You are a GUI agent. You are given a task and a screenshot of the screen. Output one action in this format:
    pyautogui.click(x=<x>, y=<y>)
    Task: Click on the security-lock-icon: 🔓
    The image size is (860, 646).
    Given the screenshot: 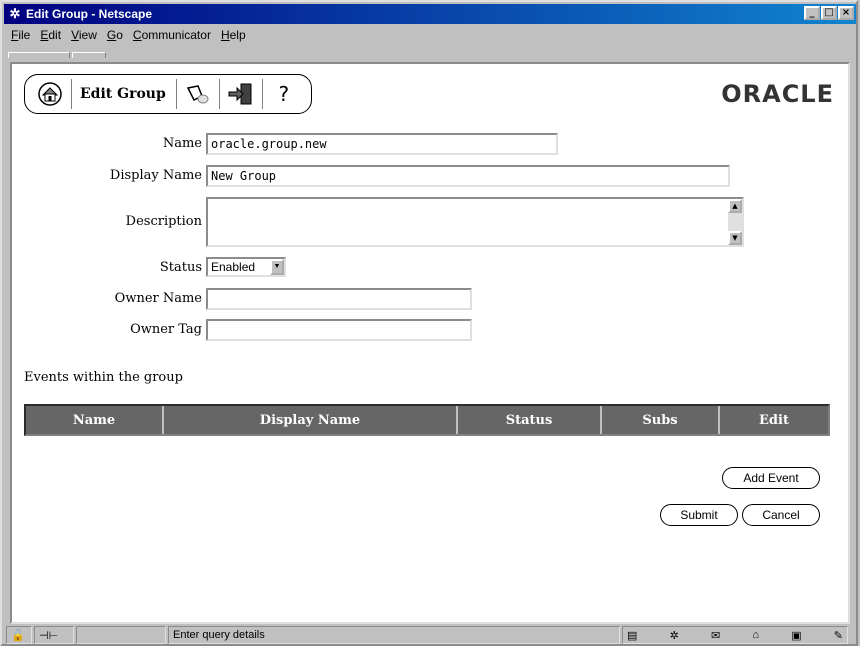 What is the action you would take?
    pyautogui.click(x=19, y=635)
    